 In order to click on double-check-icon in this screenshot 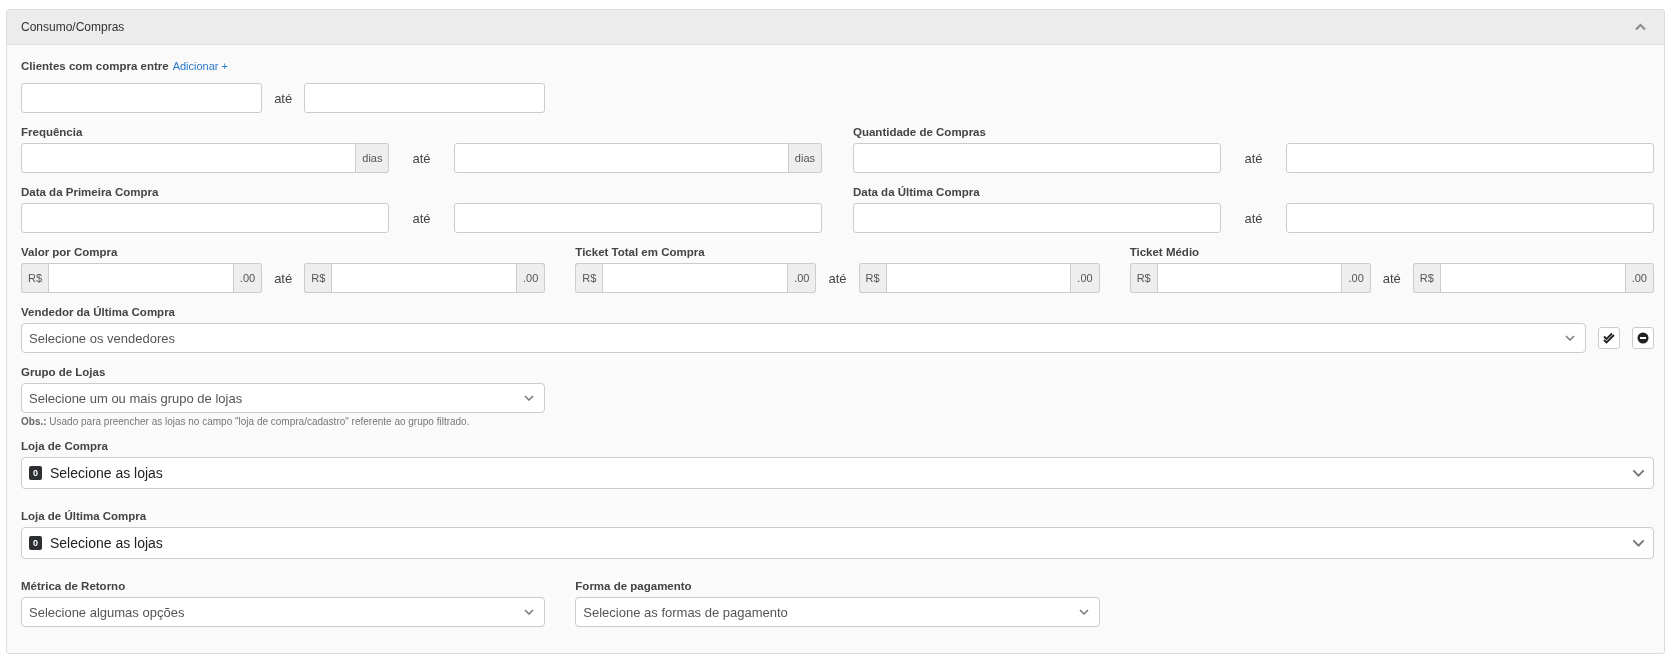, I will do `click(1609, 338)`.